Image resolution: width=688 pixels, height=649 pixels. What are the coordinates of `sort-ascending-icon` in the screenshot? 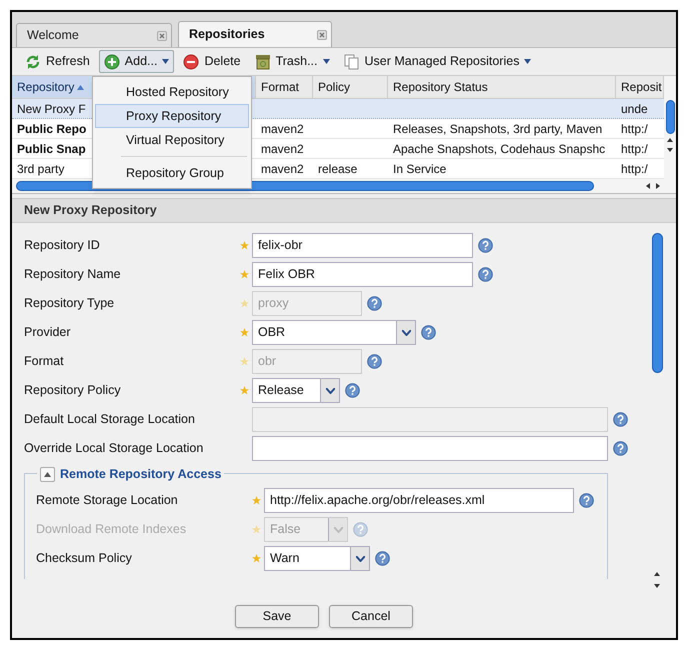 It's located at (80, 87).